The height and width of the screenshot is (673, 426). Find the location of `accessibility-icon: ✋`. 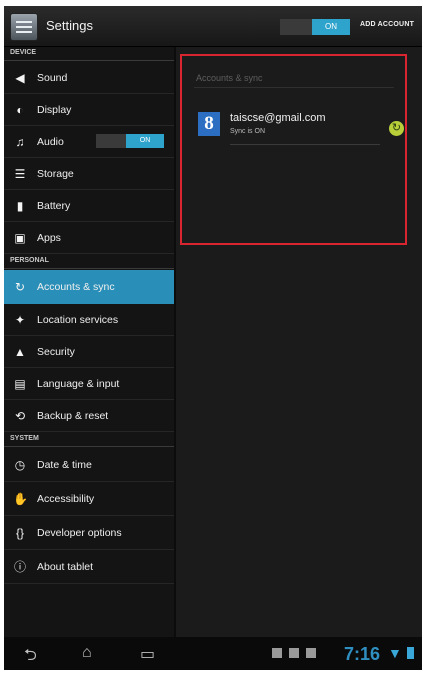

accessibility-icon: ✋ is located at coordinates (20, 499).